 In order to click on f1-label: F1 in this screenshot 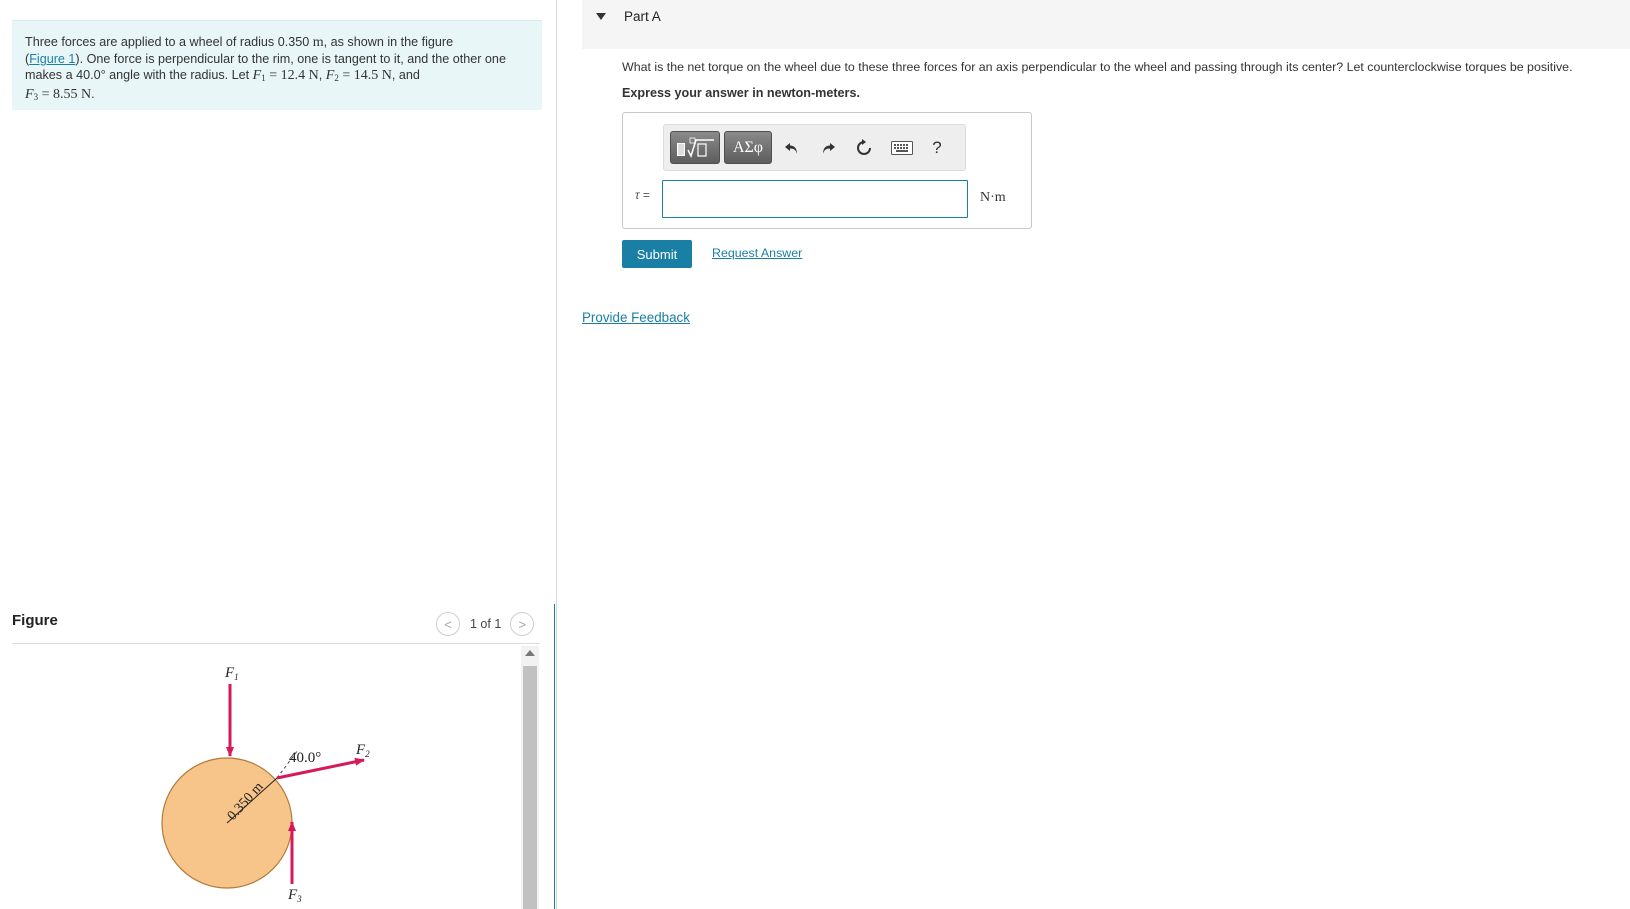, I will do `click(231, 673)`.